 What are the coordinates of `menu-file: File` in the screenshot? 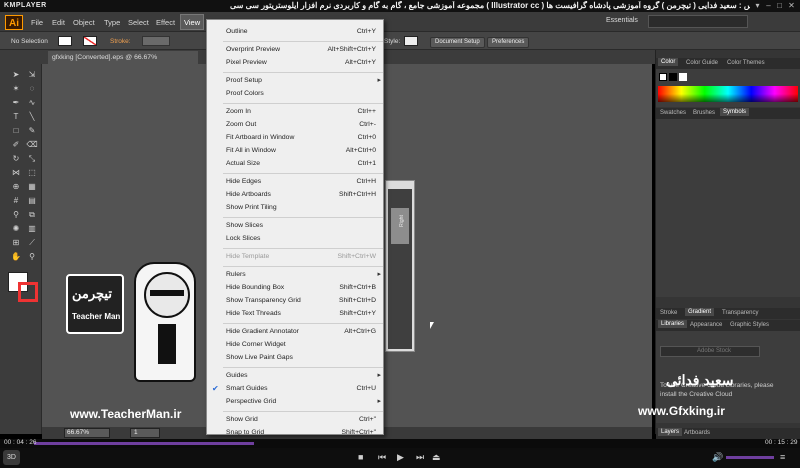 It's located at (37, 22).